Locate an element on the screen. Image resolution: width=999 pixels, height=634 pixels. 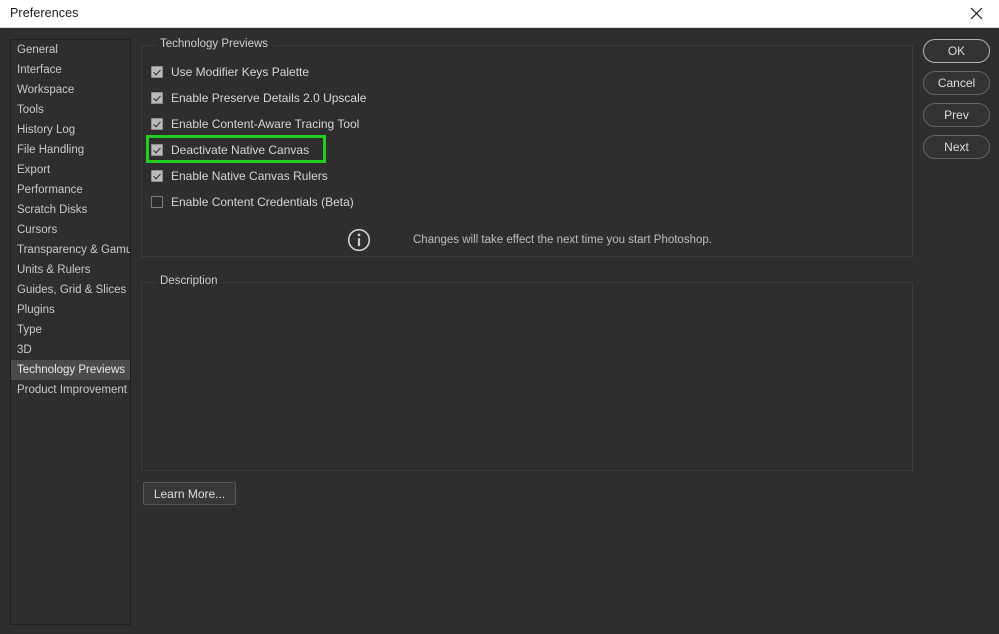
sidebar-item: Workspace is located at coordinates (70, 90).